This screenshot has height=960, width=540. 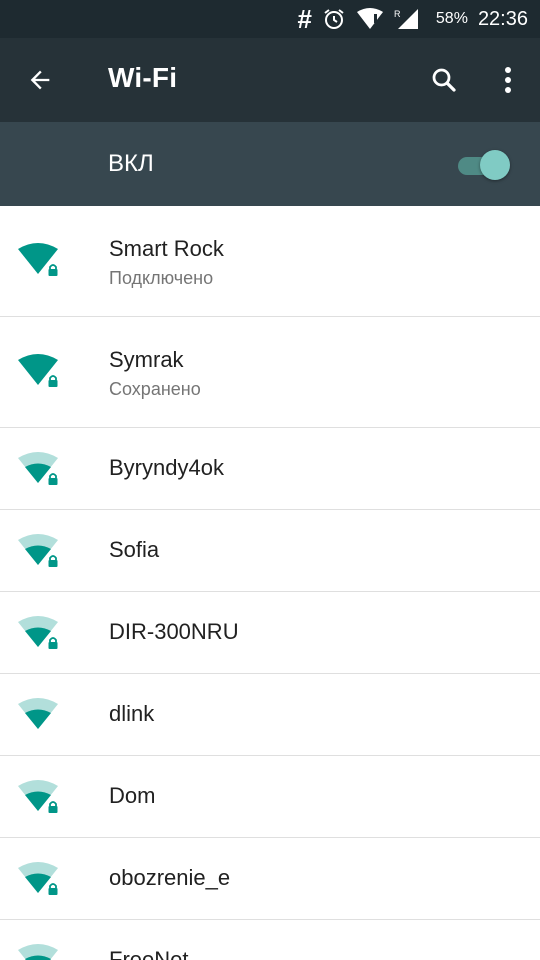 What do you see at coordinates (270, 633) in the screenshot?
I see `network-row: DIR-300NRU` at bounding box center [270, 633].